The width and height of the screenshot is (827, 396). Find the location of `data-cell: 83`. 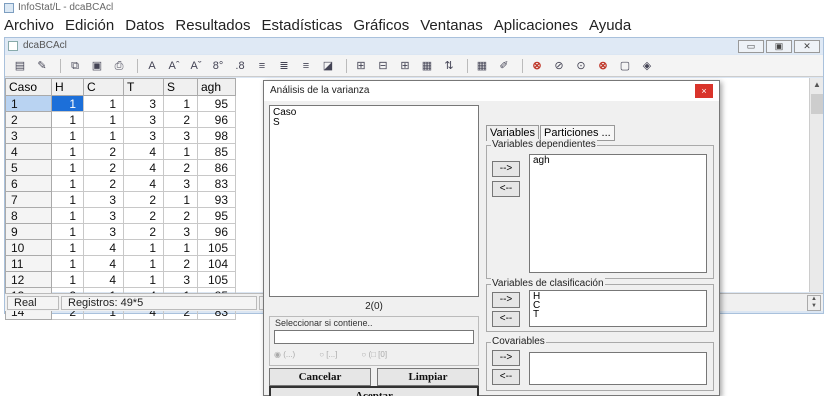

data-cell: 83 is located at coordinates (216, 183).